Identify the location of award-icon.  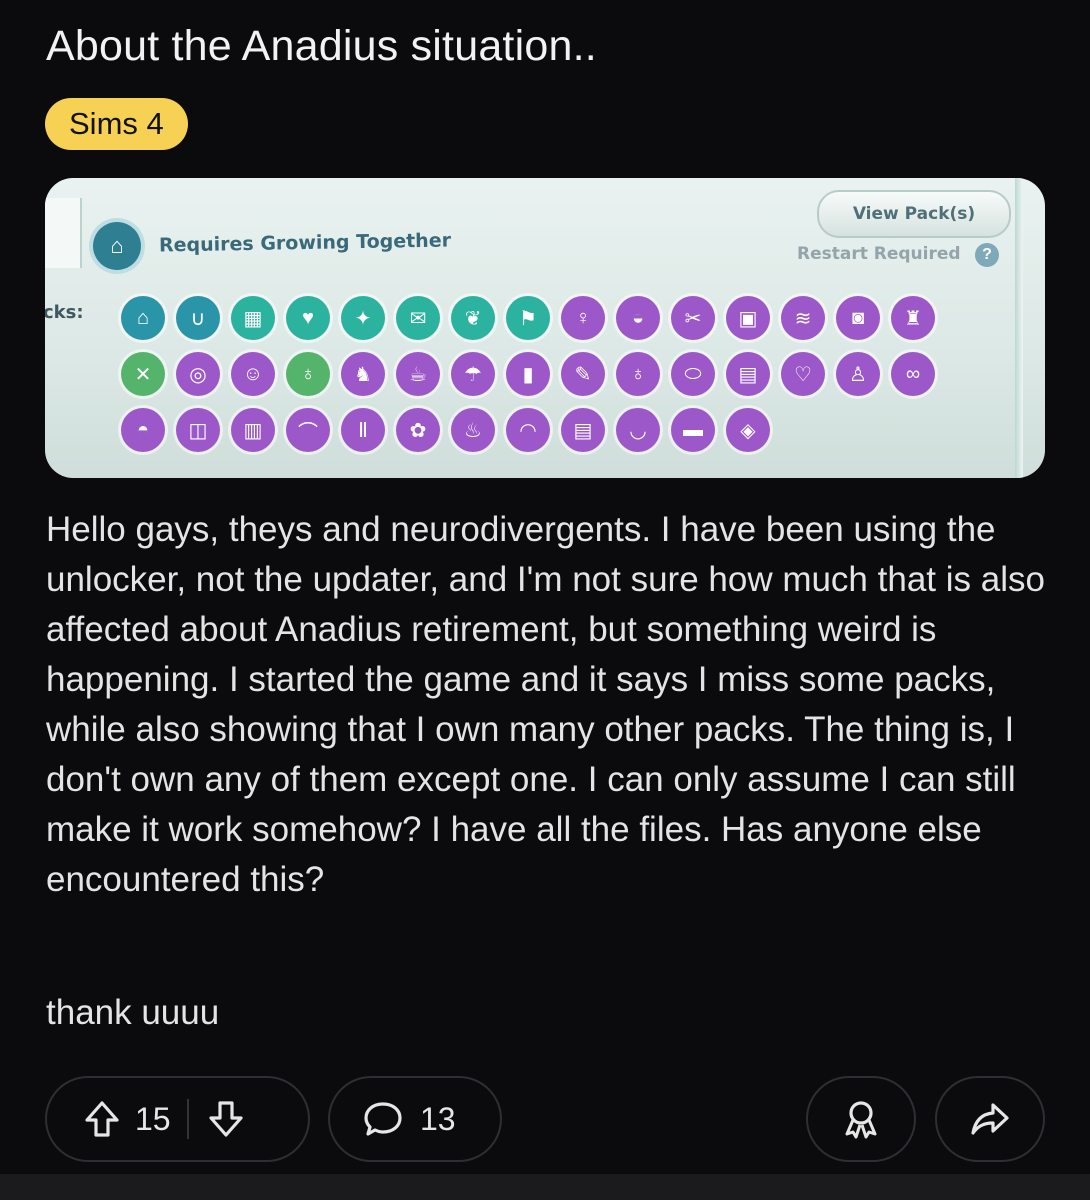
(861, 1119).